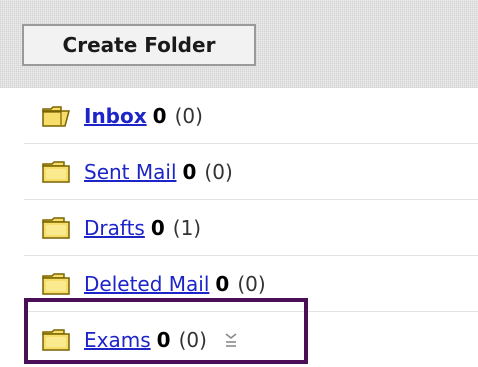 The image size is (478, 367). Describe the element at coordinates (114, 228) in the screenshot. I see `folder-link-drafts: Drafts` at that location.